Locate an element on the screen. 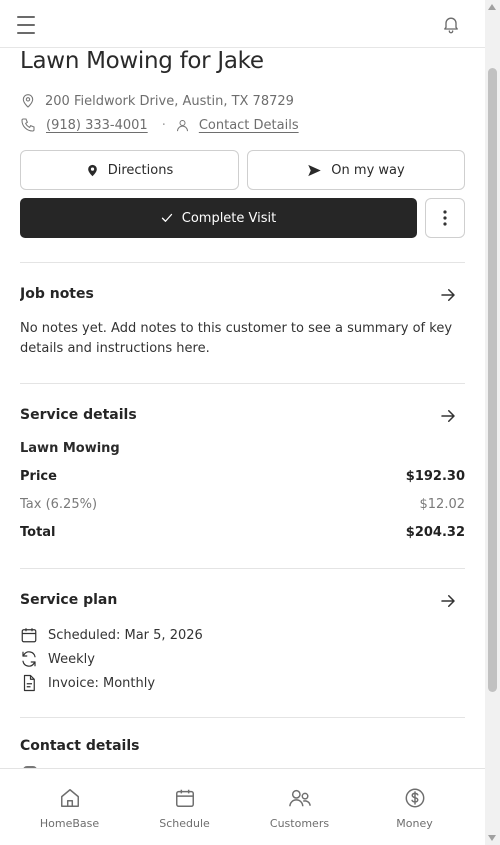  user-icon is located at coordinates (182, 125).